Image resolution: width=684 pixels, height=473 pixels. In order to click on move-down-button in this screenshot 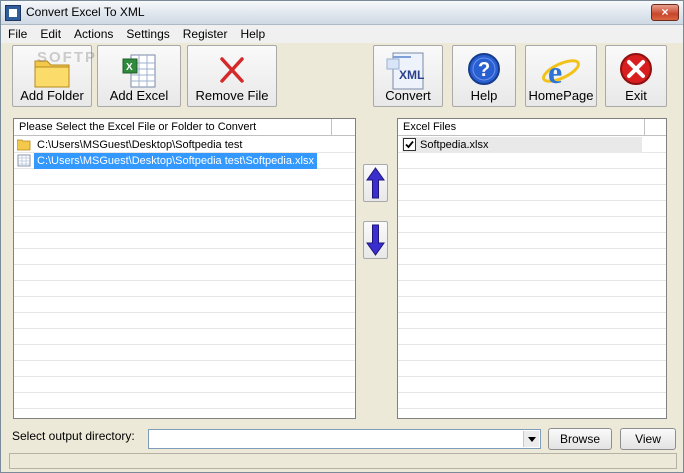, I will do `click(375, 240)`.